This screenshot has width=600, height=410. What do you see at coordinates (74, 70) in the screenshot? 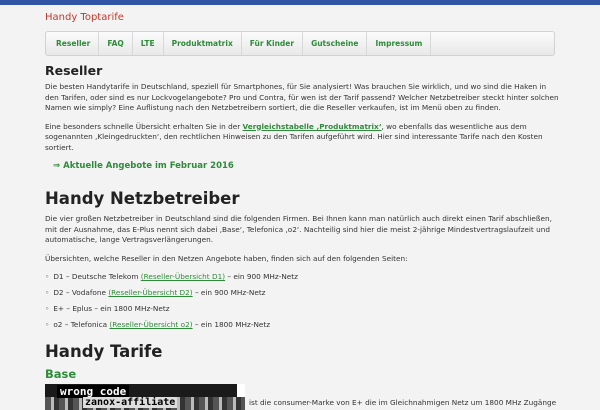
I see `reseller-heading: Reseller` at bounding box center [74, 70].